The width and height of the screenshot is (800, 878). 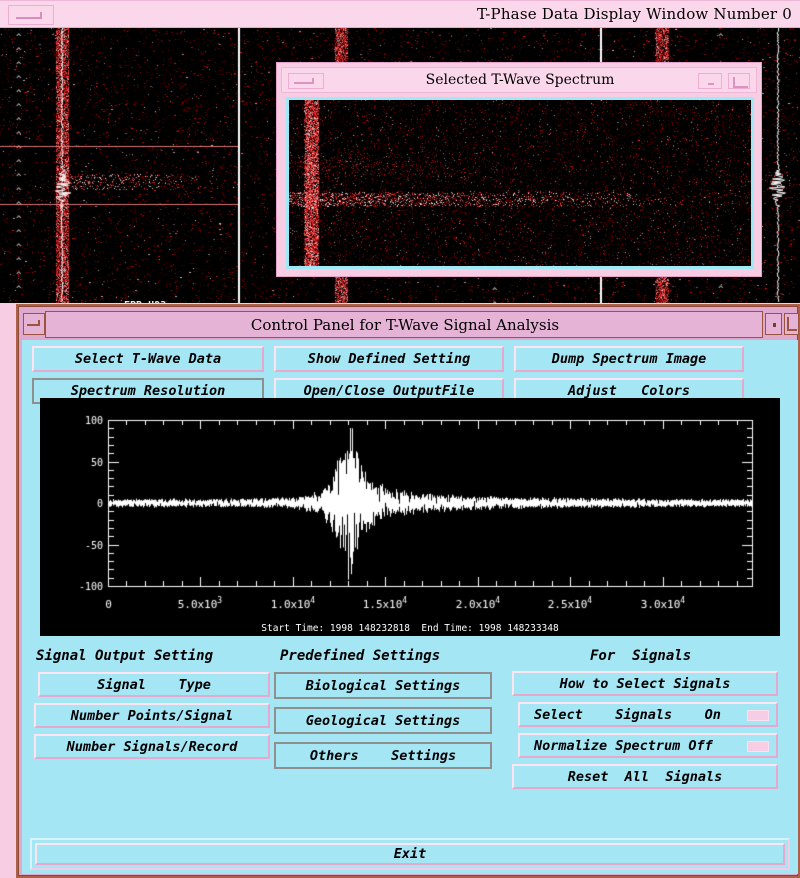 What do you see at coordinates (152, 746) in the screenshot?
I see `number-signals-per-record-button: Number Signals/Record` at bounding box center [152, 746].